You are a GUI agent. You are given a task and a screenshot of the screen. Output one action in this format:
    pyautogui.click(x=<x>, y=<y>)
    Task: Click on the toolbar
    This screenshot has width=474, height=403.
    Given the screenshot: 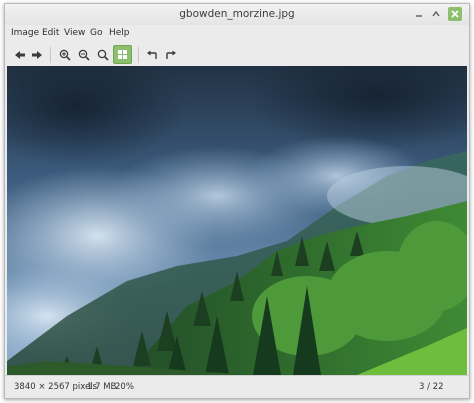 What is the action you would take?
    pyautogui.click(x=237, y=55)
    